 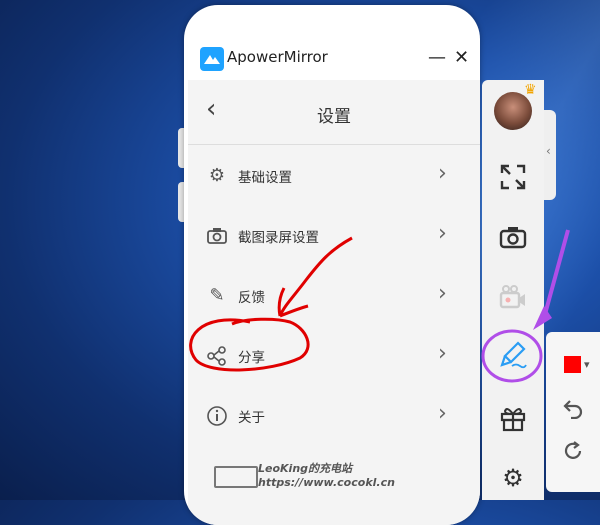 What do you see at coordinates (513, 478) in the screenshot?
I see `settings-icon: ⚙` at bounding box center [513, 478].